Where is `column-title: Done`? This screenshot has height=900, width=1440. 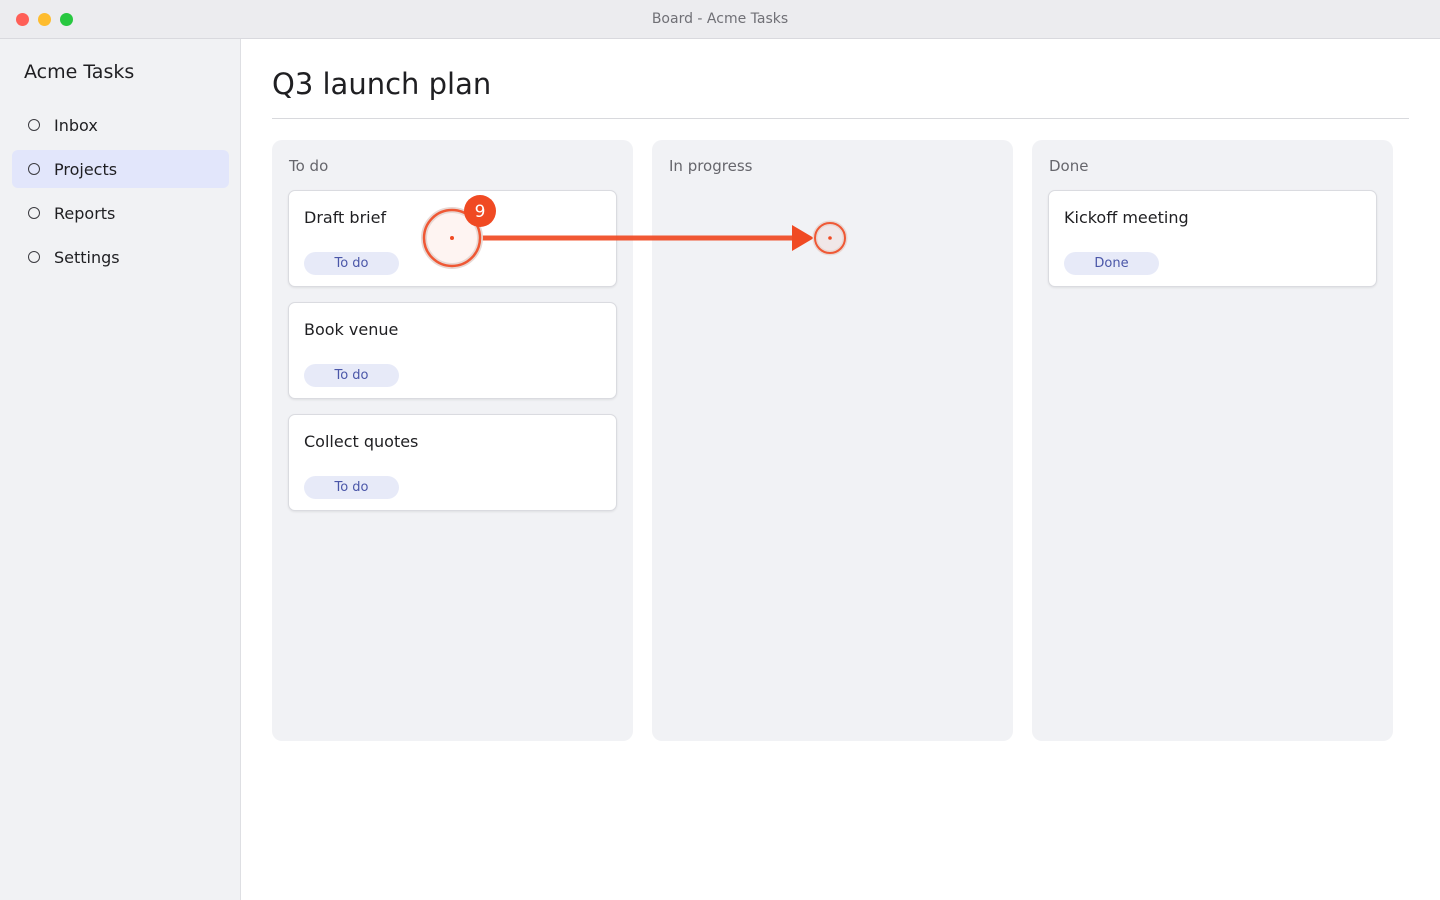
column-title: Done is located at coordinates (1069, 166).